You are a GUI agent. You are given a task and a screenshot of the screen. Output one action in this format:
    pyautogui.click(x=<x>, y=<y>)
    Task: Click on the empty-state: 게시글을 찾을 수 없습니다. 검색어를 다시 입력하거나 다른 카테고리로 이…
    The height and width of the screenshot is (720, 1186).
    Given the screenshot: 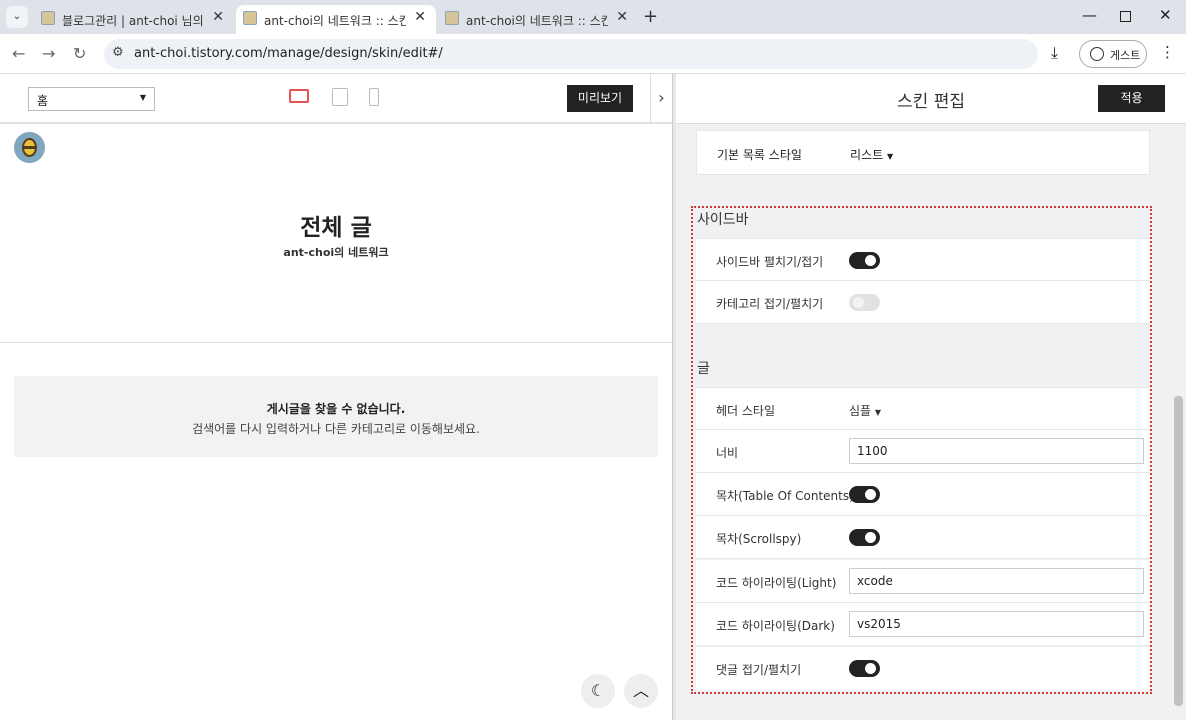 What is the action you would take?
    pyautogui.click(x=336, y=416)
    